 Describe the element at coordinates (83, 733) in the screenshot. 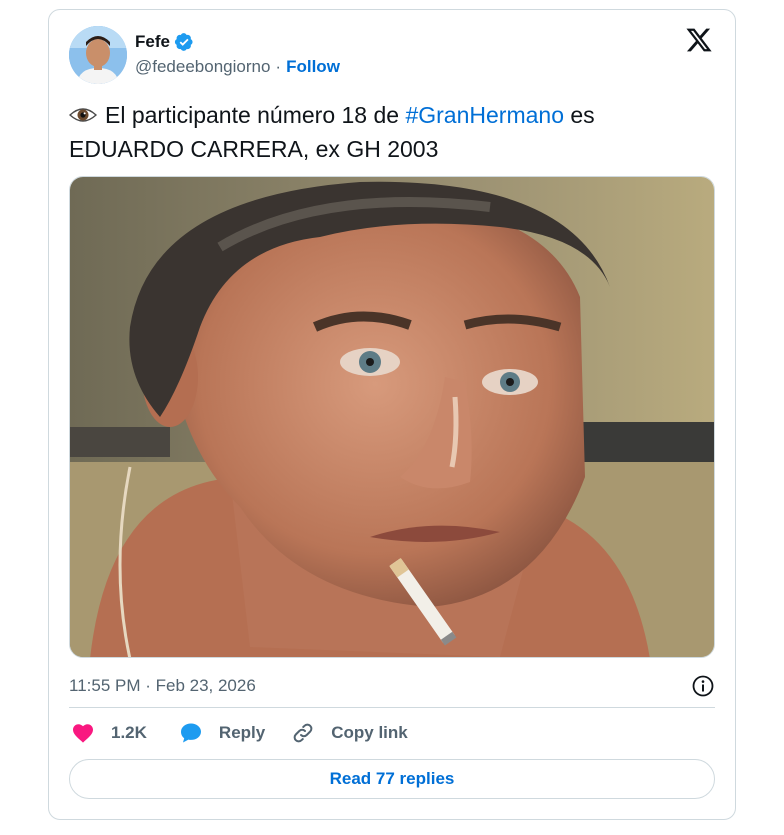

I see `heart-icon` at that location.